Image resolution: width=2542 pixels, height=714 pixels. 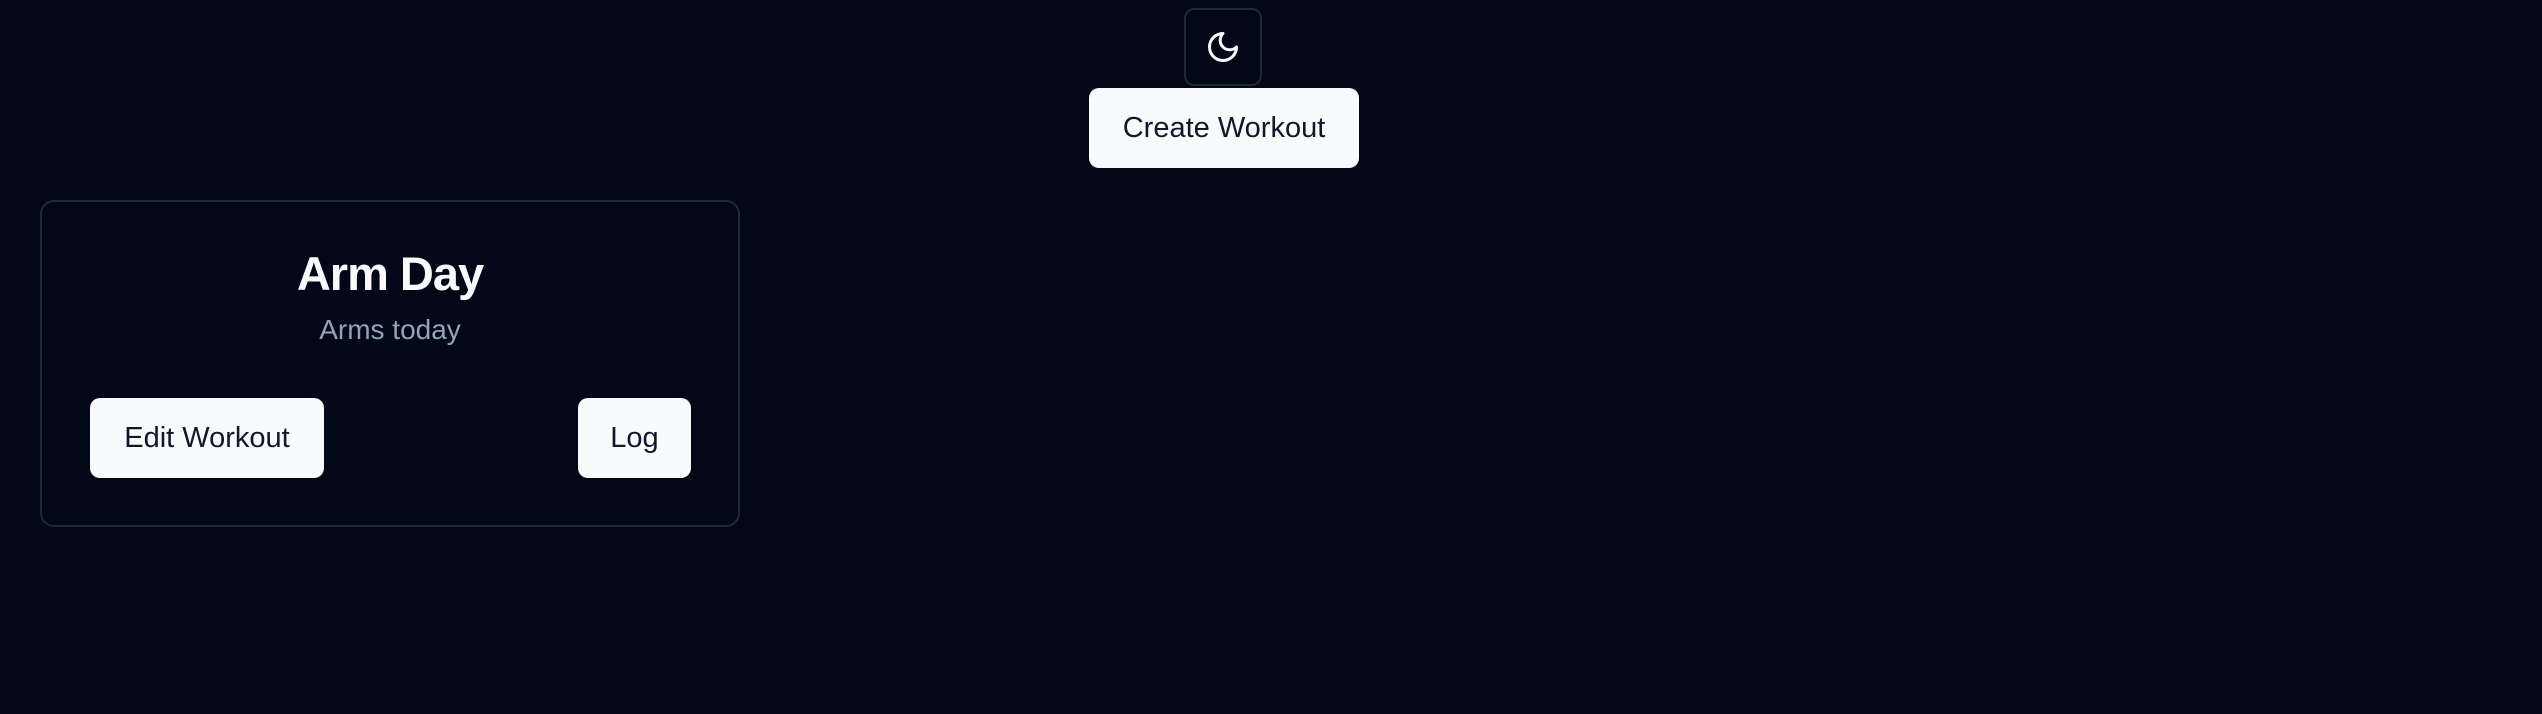 I want to click on workout-title: Arm Day, so click(x=390, y=273).